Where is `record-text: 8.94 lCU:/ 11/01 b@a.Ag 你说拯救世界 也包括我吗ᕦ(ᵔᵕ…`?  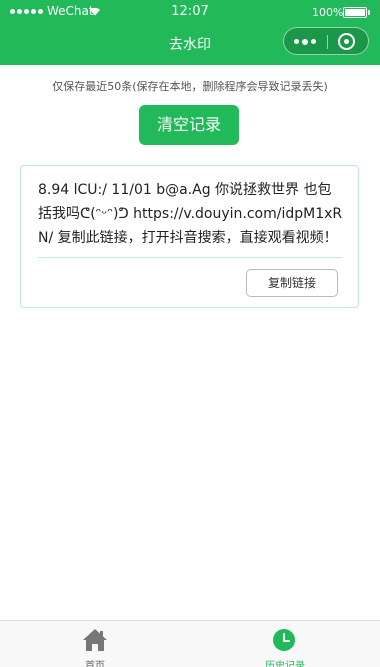 record-text: 8.94 lCU:/ 11/01 b@a.Ag 你说拯救世界 也包括我吗ᕦ(ᵔᵕ… is located at coordinates (190, 214).